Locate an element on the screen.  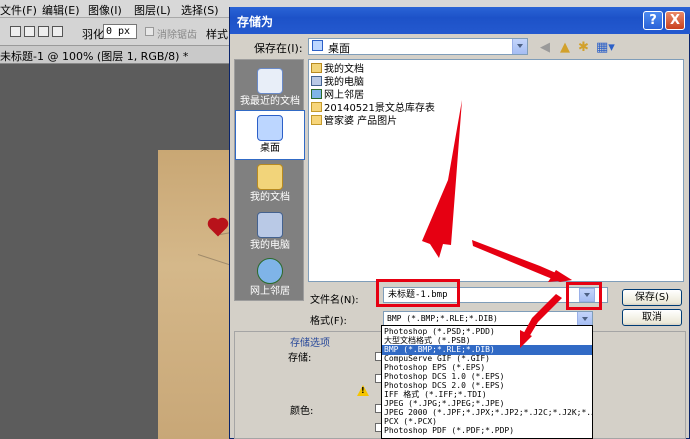
style-label: 样式 is located at coordinates (217, 34).